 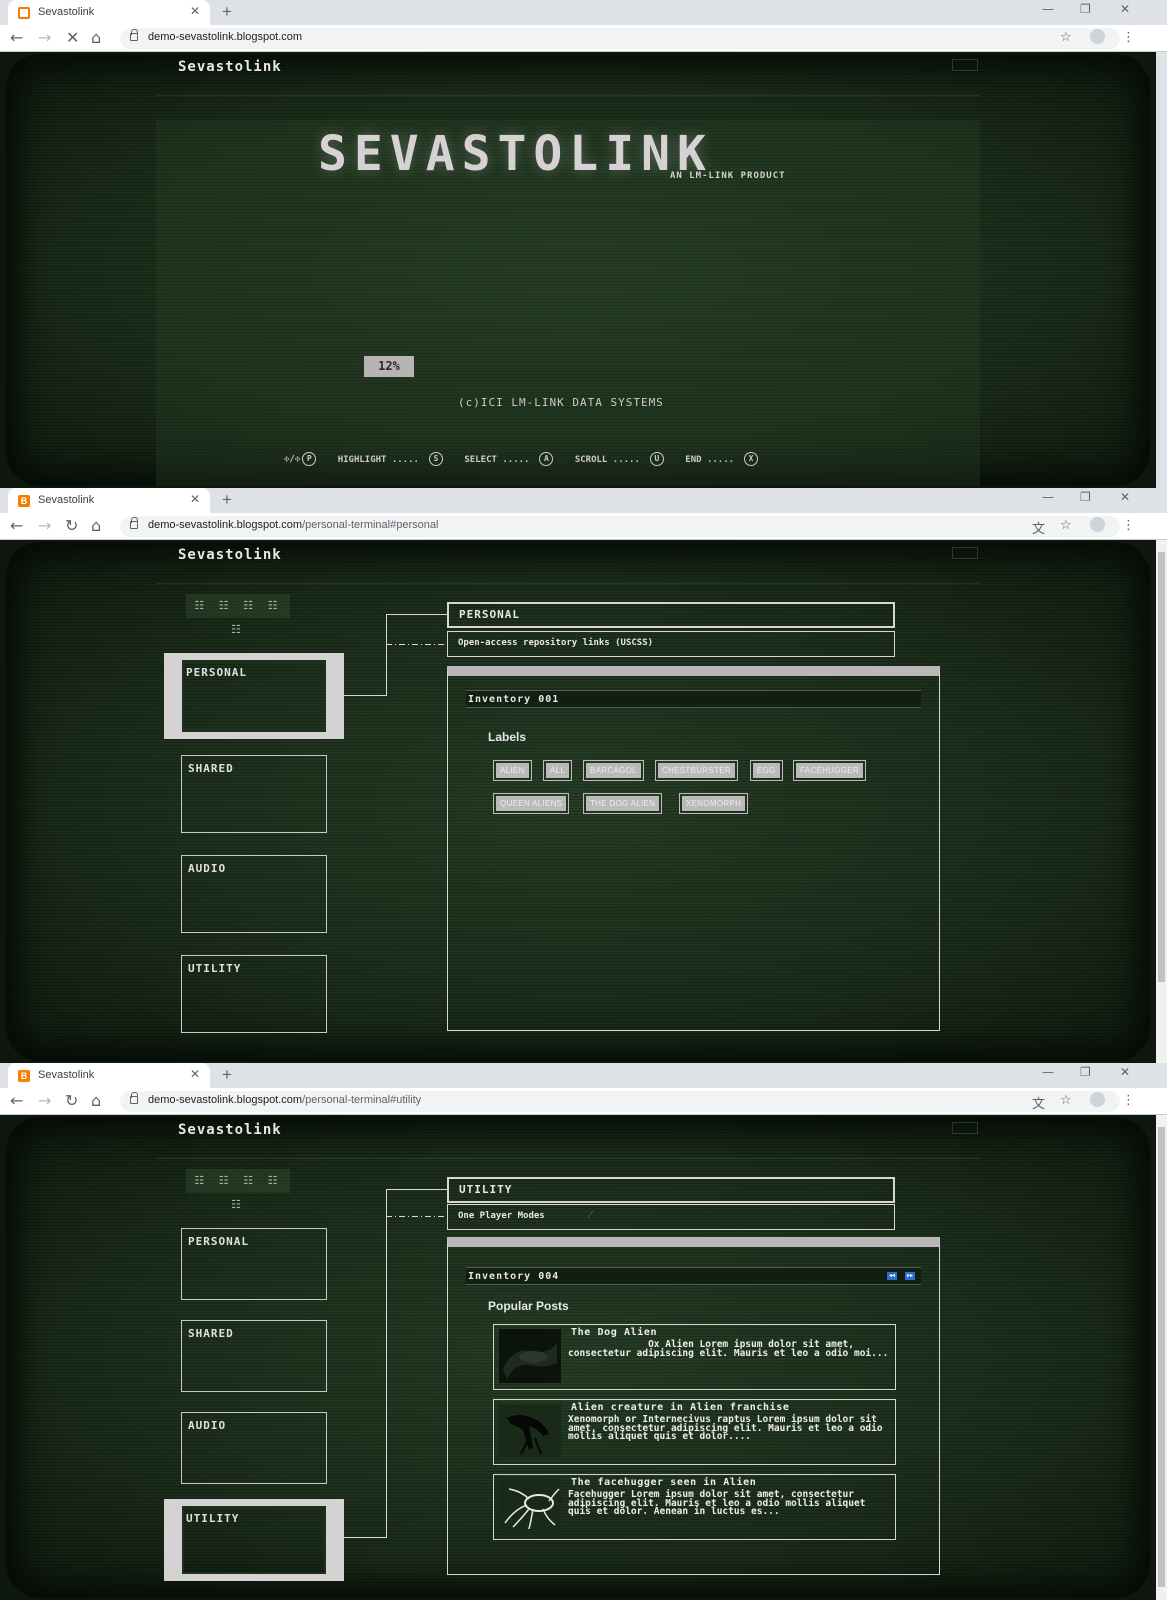 What do you see at coordinates (558, 770) in the screenshot?
I see `label-chip: ALL` at bounding box center [558, 770].